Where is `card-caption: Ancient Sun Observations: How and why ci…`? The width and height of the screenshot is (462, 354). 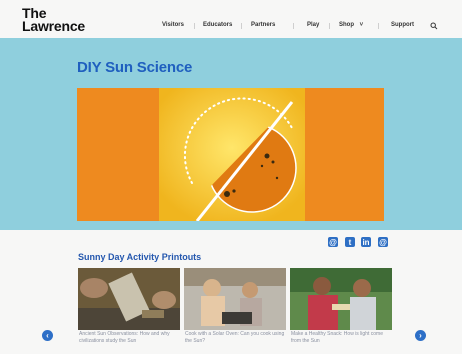
card-caption: Ancient Sun Observations: How and why ci… is located at coordinates (129, 342).